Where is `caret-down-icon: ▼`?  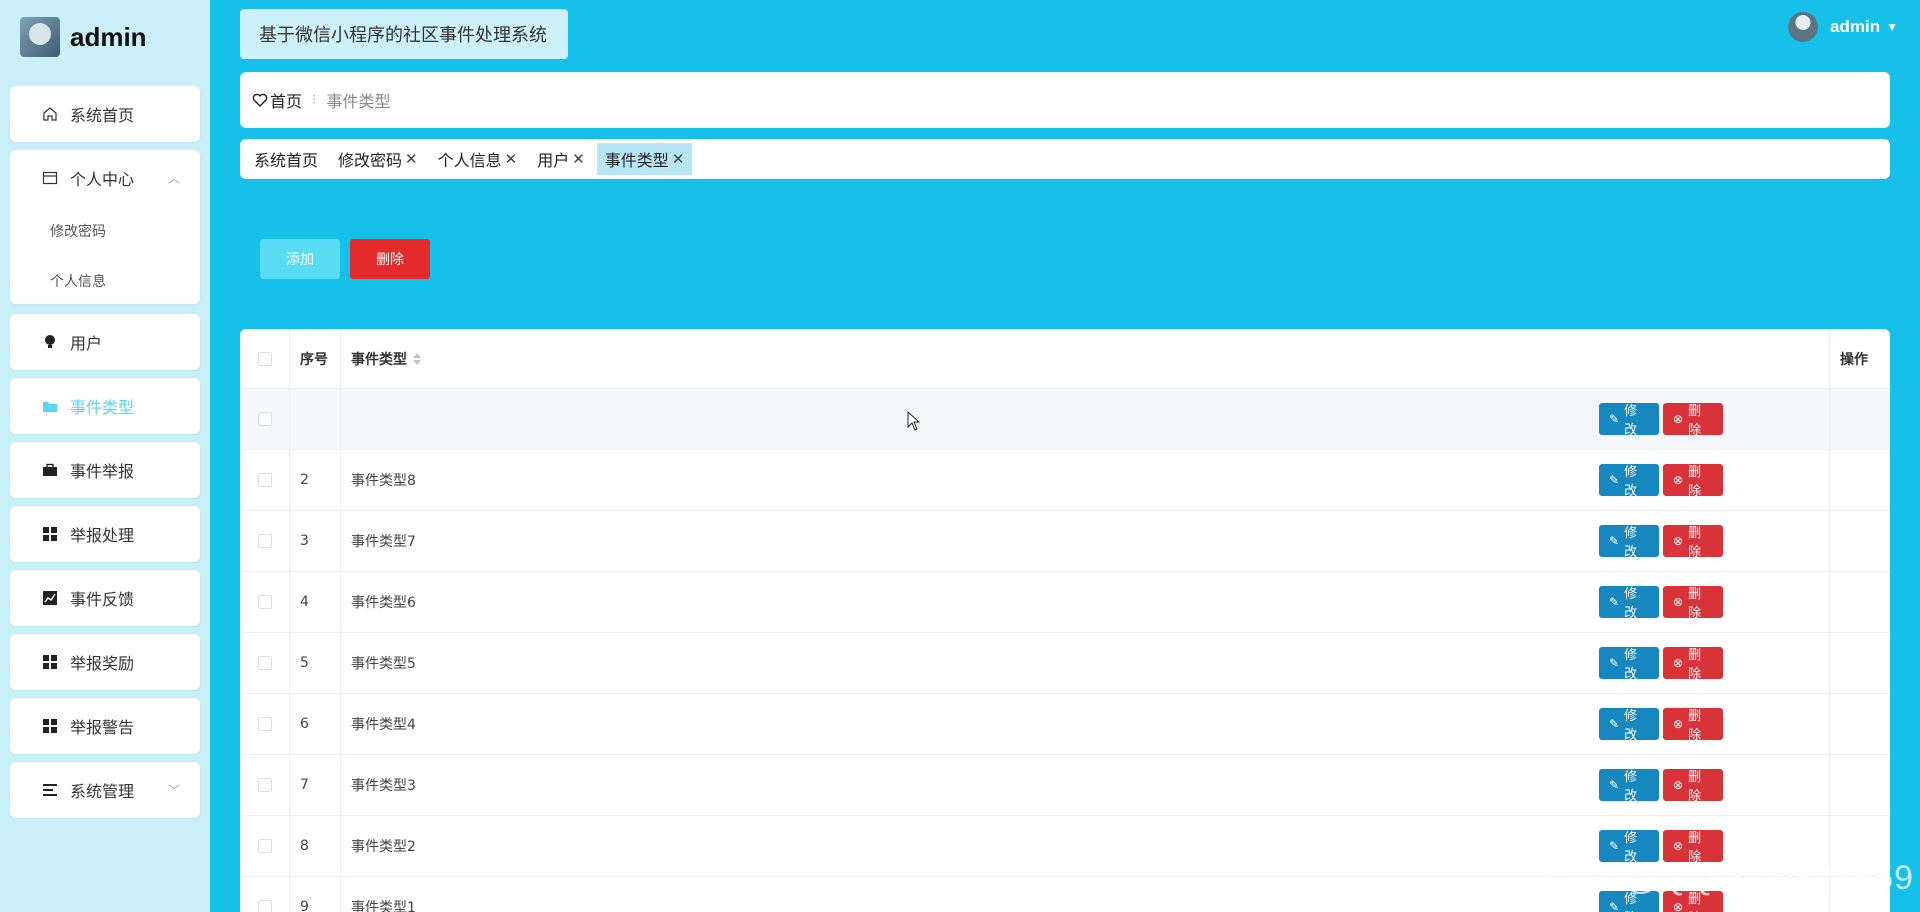 caret-down-icon: ▼ is located at coordinates (1892, 27).